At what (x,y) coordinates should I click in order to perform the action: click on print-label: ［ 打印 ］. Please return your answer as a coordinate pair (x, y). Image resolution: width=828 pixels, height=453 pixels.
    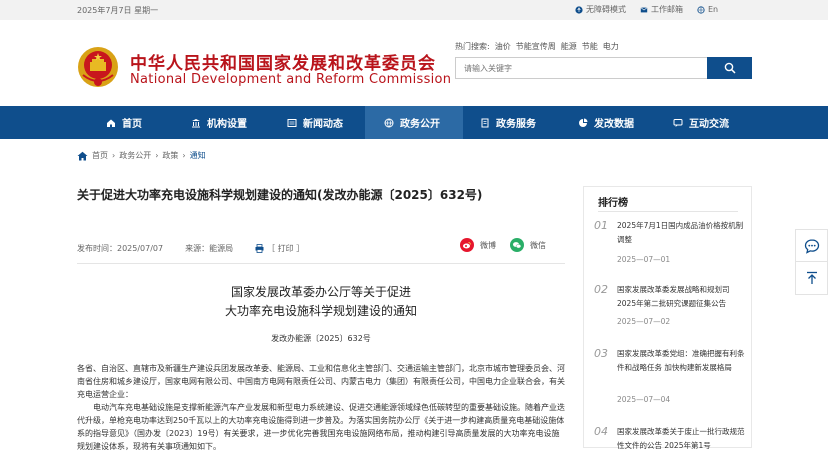
    Looking at the image, I should click on (286, 248).